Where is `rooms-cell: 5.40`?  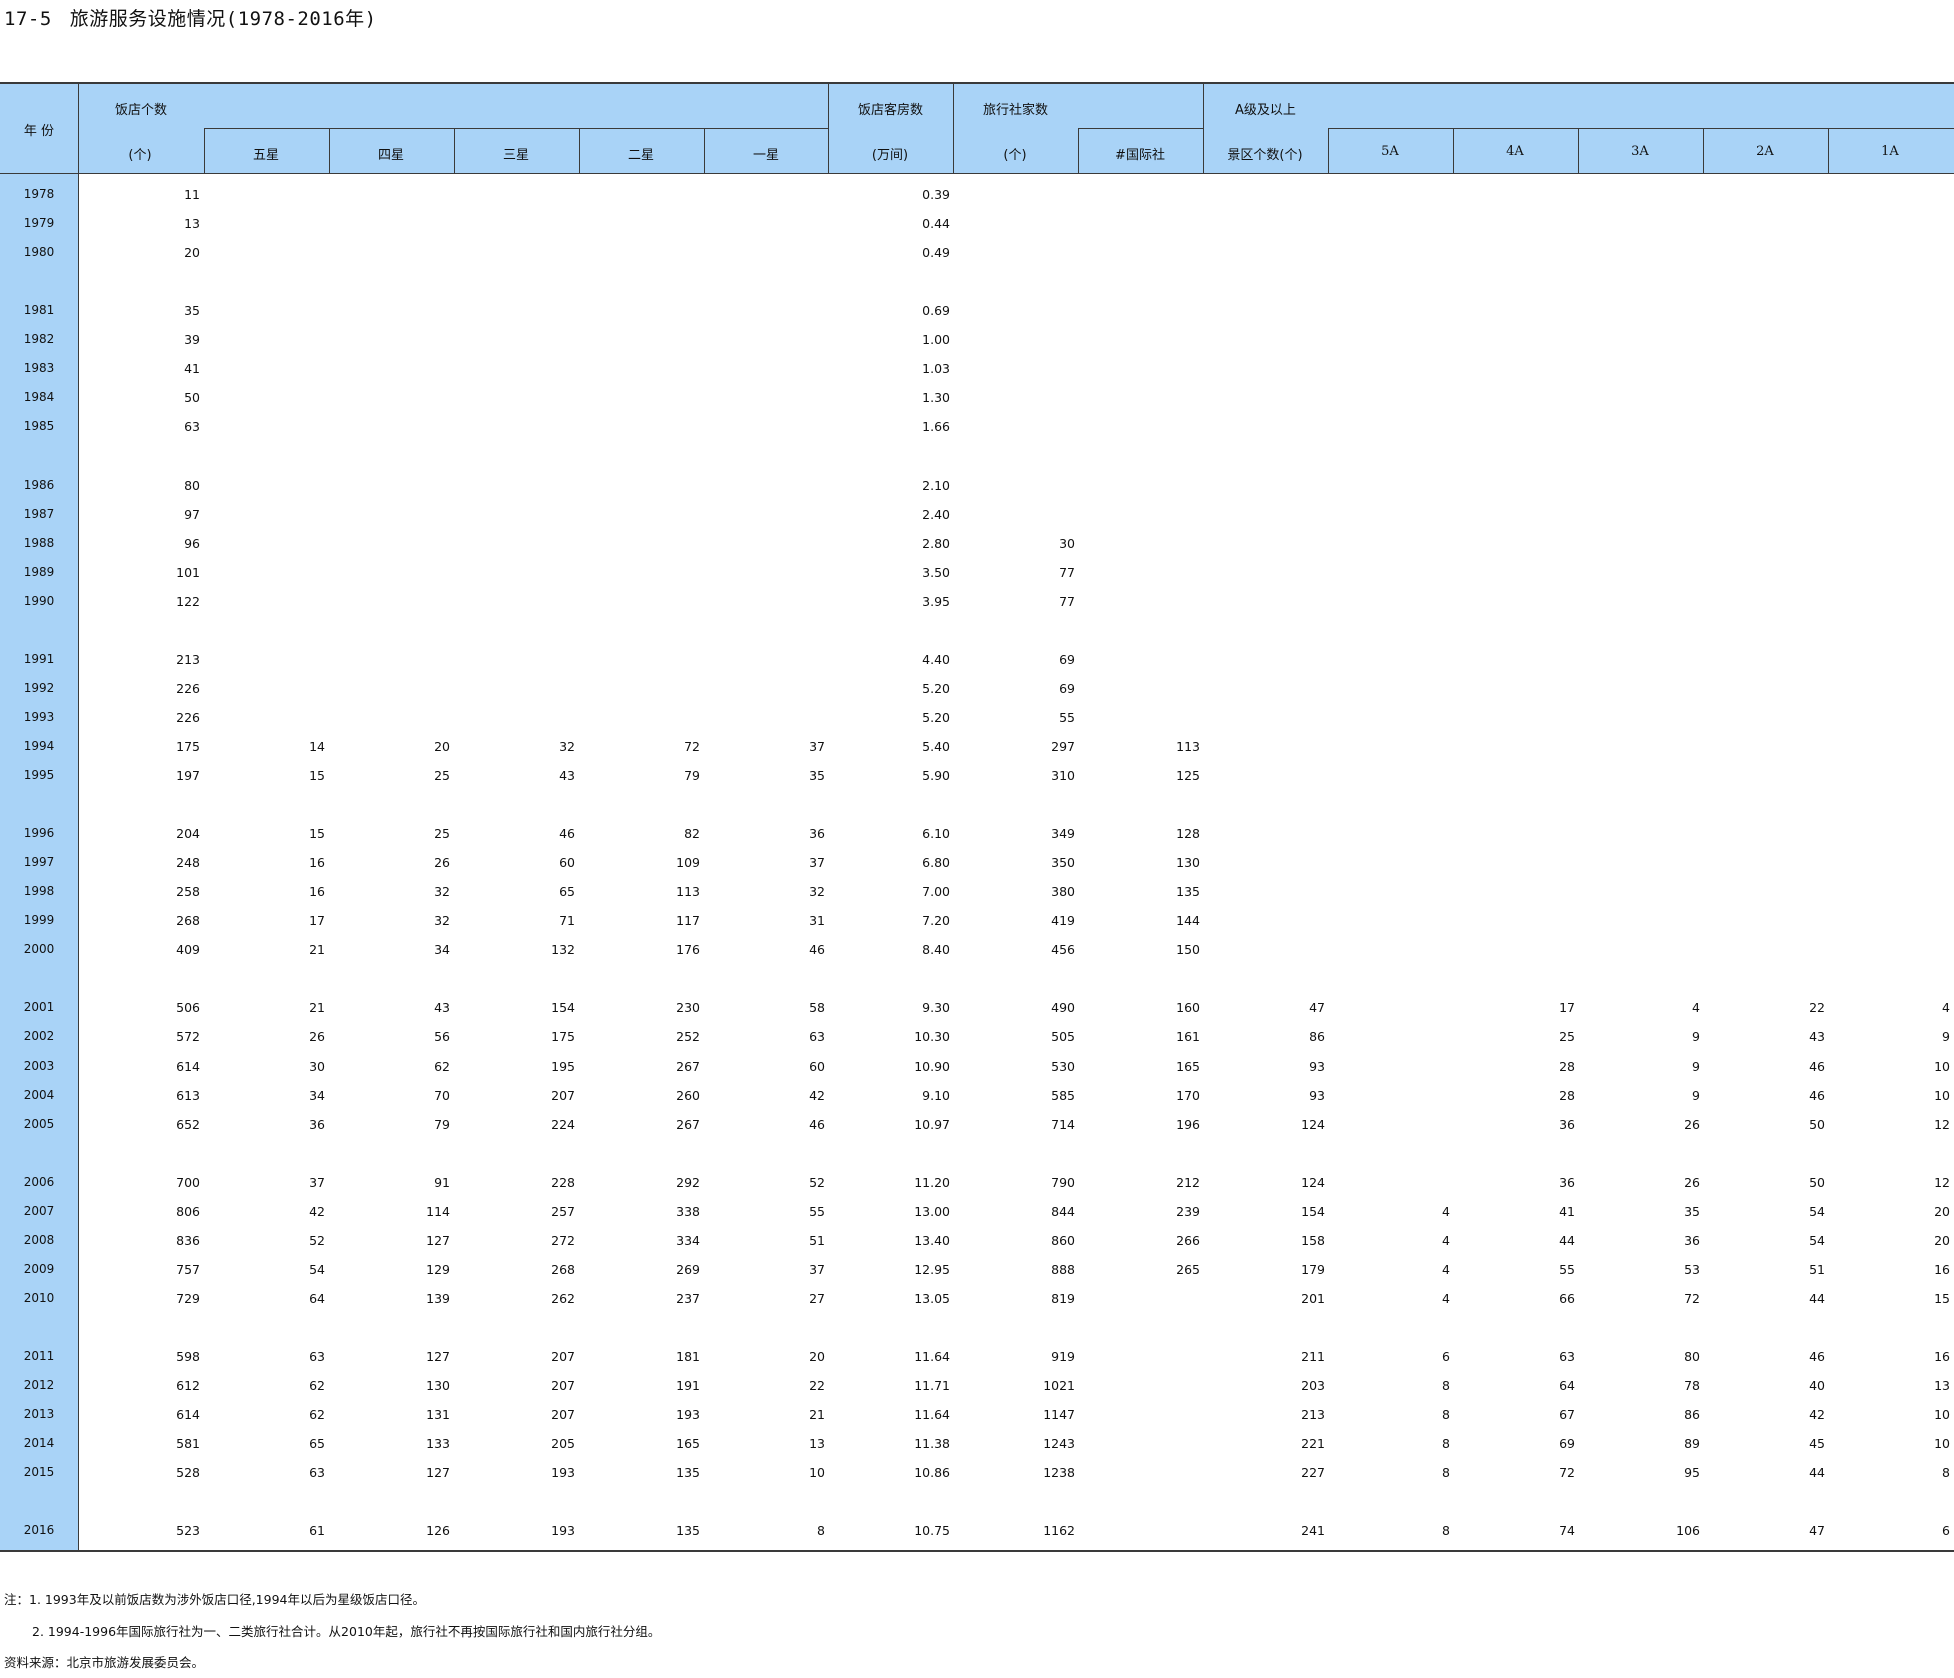
rooms-cell: 5.40 is located at coordinates (936, 746).